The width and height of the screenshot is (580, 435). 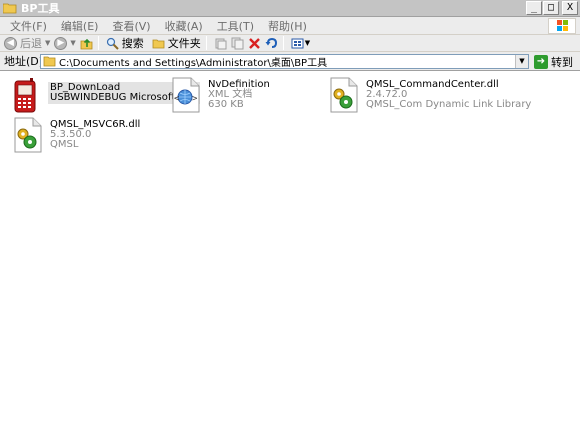 I want to click on copy-to-icon, so click(x=237, y=43).